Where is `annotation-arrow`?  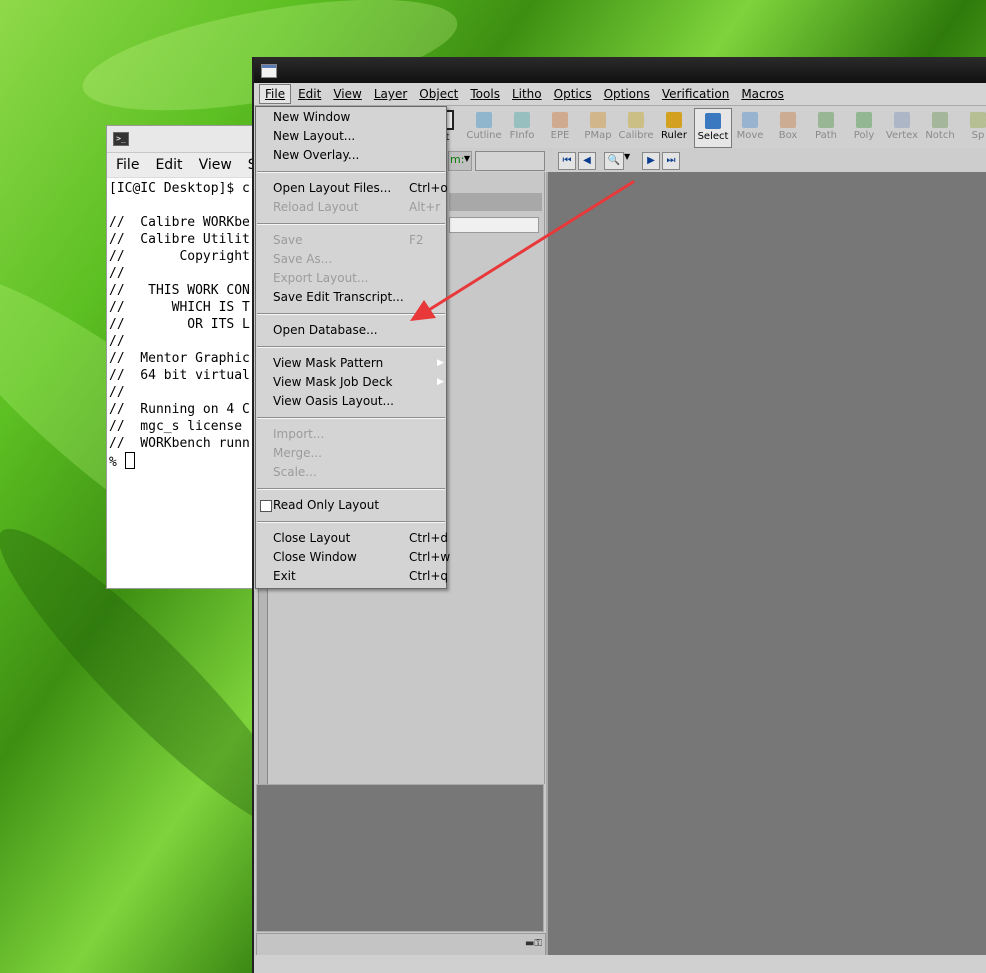 annotation-arrow is located at coordinates (522, 250).